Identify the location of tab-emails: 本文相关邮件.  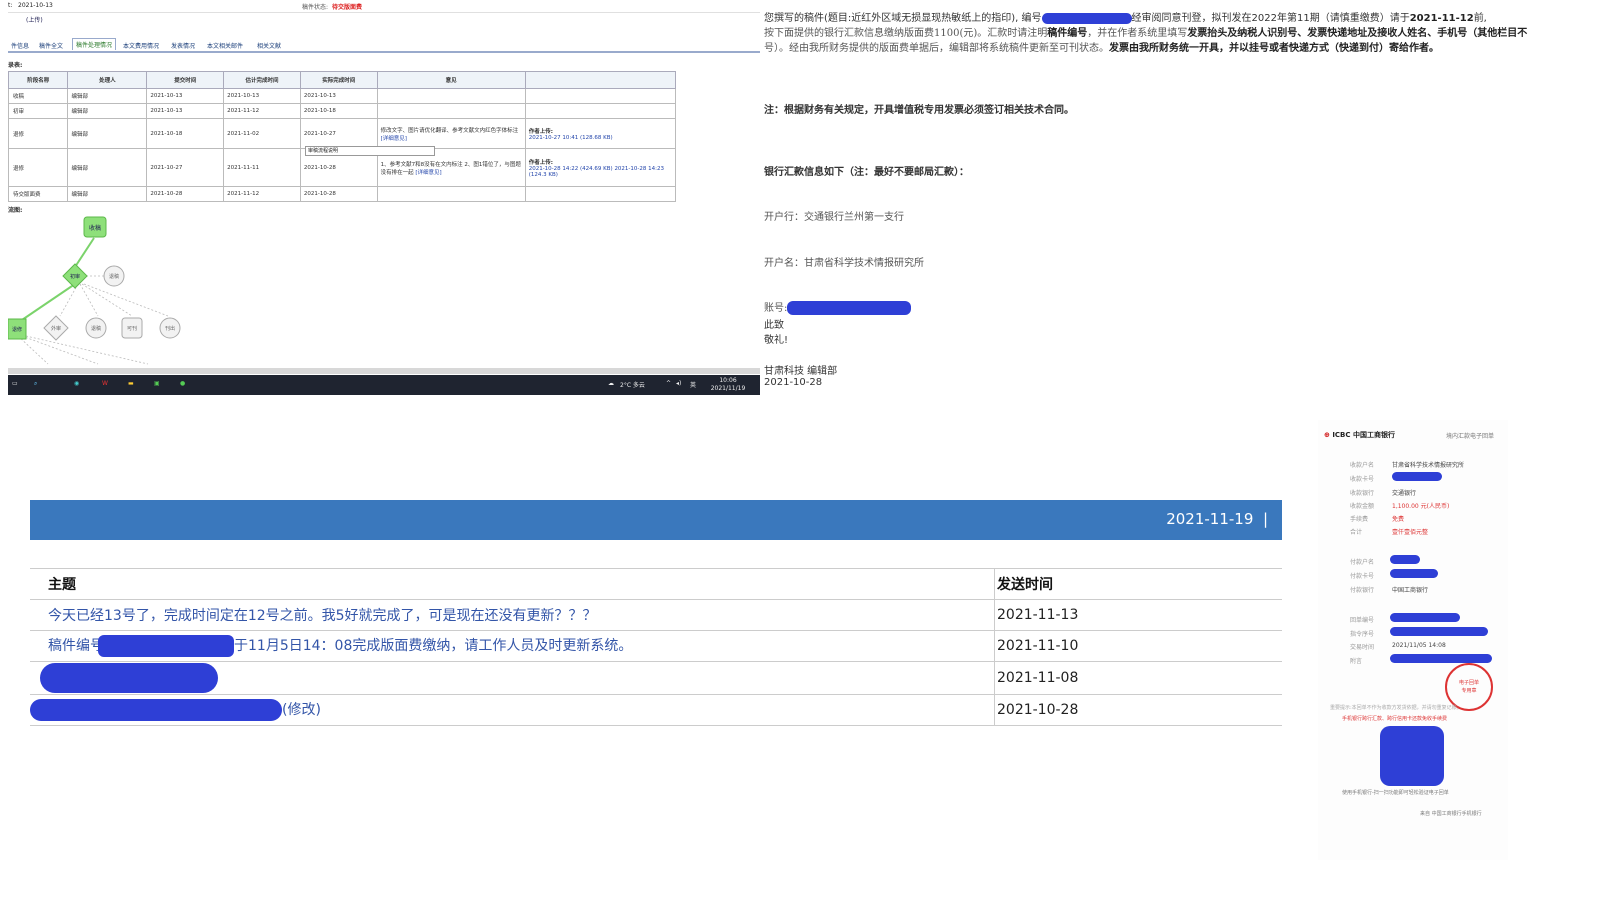
(225, 45).